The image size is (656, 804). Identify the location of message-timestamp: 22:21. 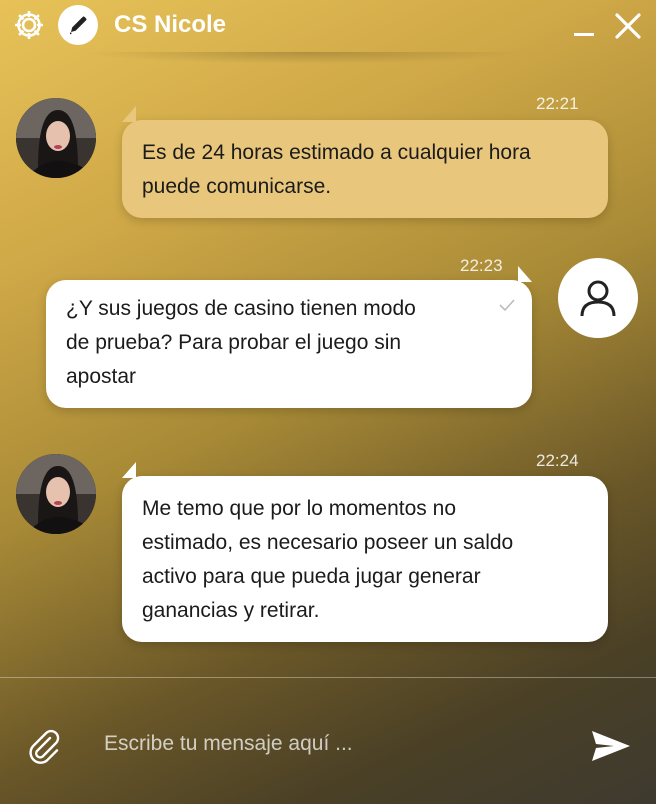
(557, 103).